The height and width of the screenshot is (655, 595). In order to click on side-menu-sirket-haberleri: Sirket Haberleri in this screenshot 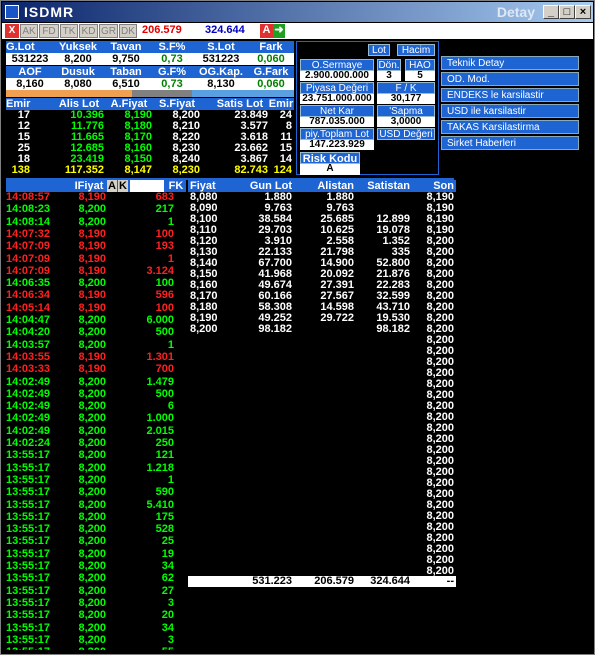, I will do `click(510, 143)`.